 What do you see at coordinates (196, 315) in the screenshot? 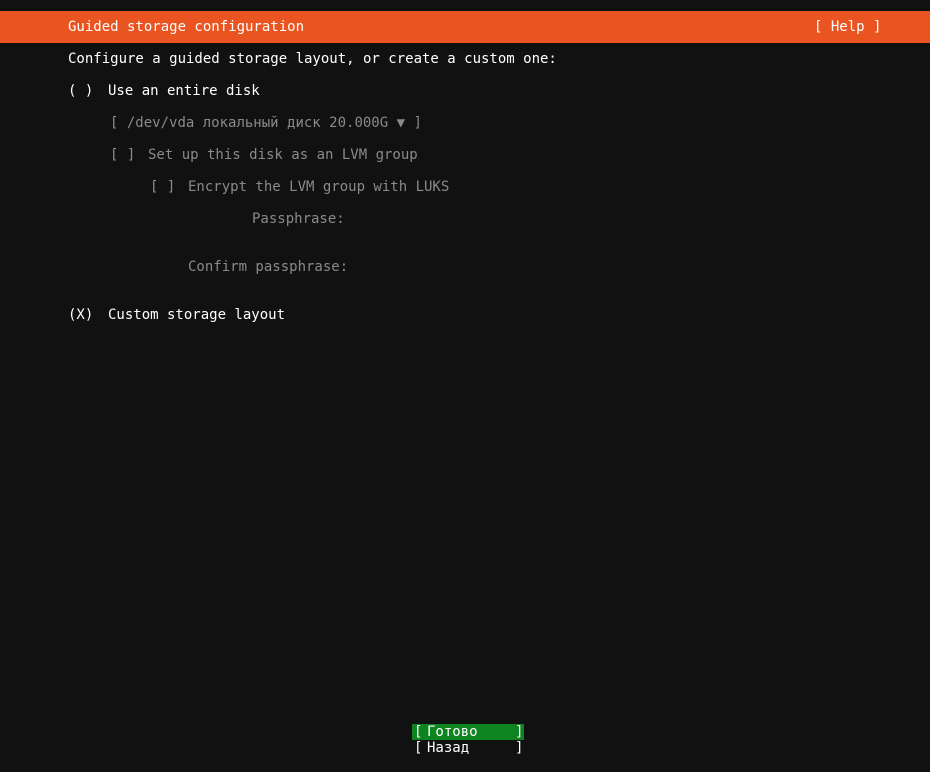
I see `custom-layout-label: Custom storage layout` at bounding box center [196, 315].